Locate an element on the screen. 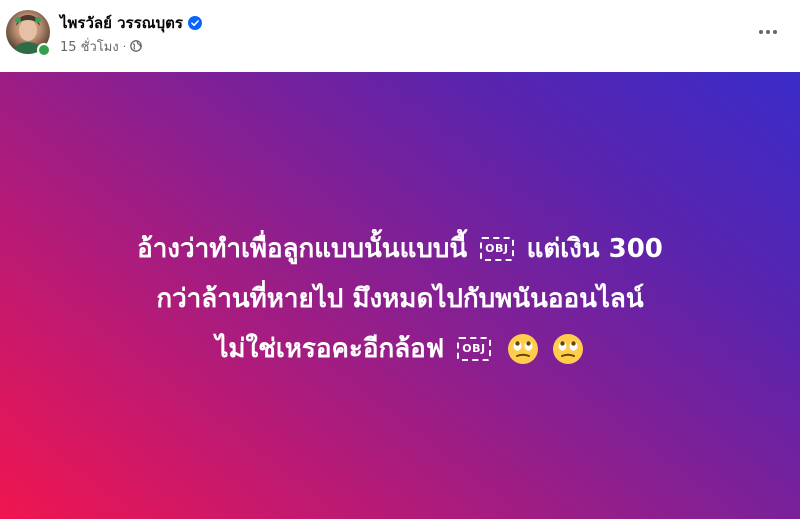 Image resolution: width=800 pixels, height=519 pixels. verified-badge-icon is located at coordinates (194, 23).